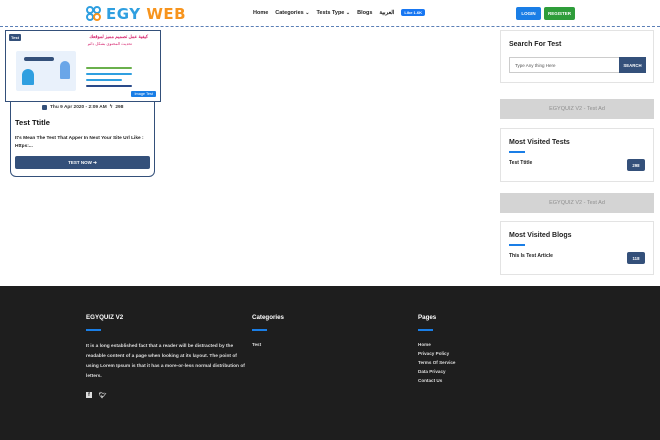 Image resolution: width=660 pixels, height=440 pixels. I want to click on image-test-button: Image Test, so click(143, 94).